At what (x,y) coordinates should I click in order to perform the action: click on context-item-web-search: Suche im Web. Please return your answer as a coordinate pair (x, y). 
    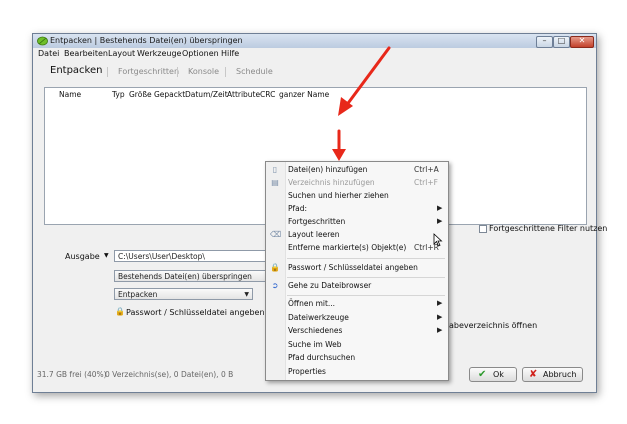
    Looking at the image, I should click on (357, 345).